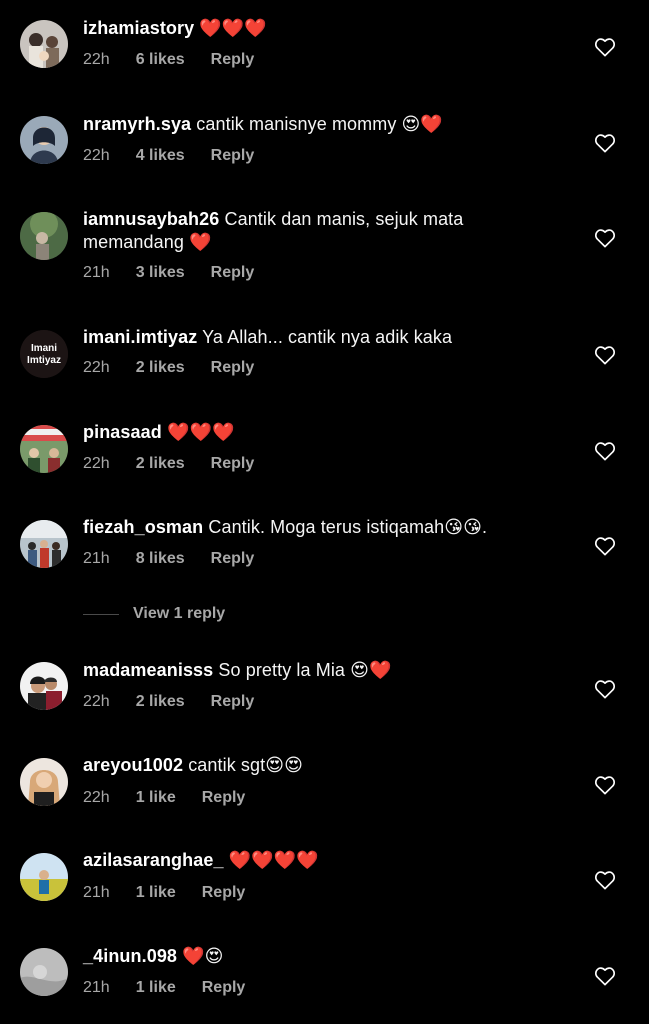 The image size is (649, 1024). What do you see at coordinates (296, 124) in the screenshot?
I see `comment-body: cantik manisnye mommy` at bounding box center [296, 124].